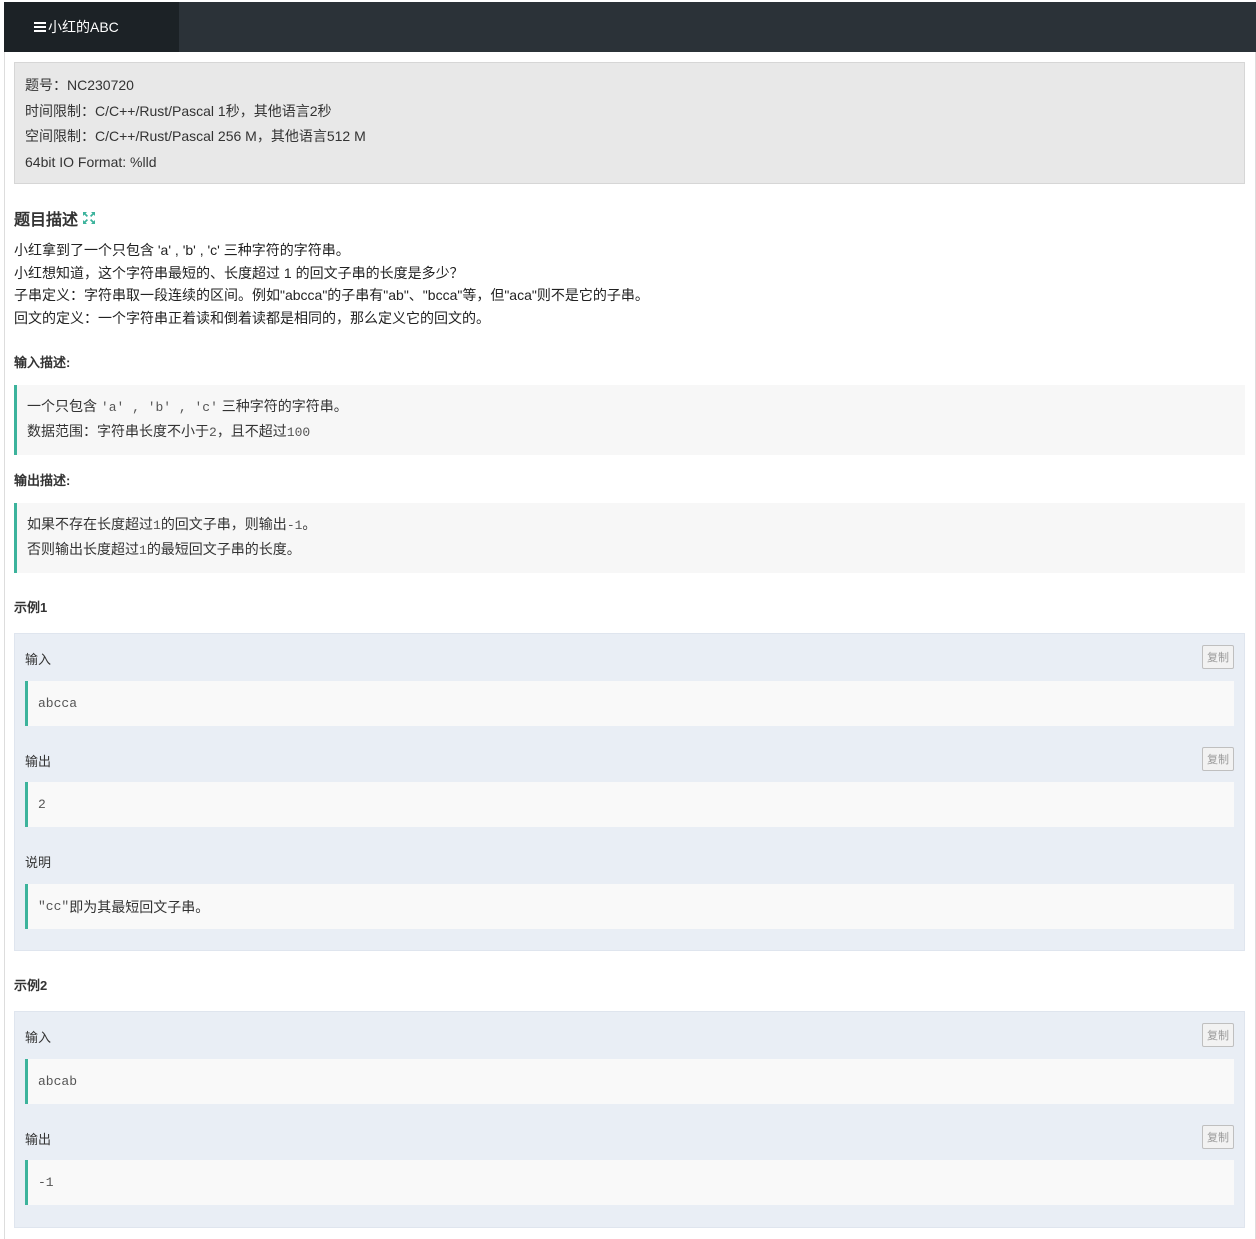  I want to click on description-heading: 题目描述, so click(55, 218).